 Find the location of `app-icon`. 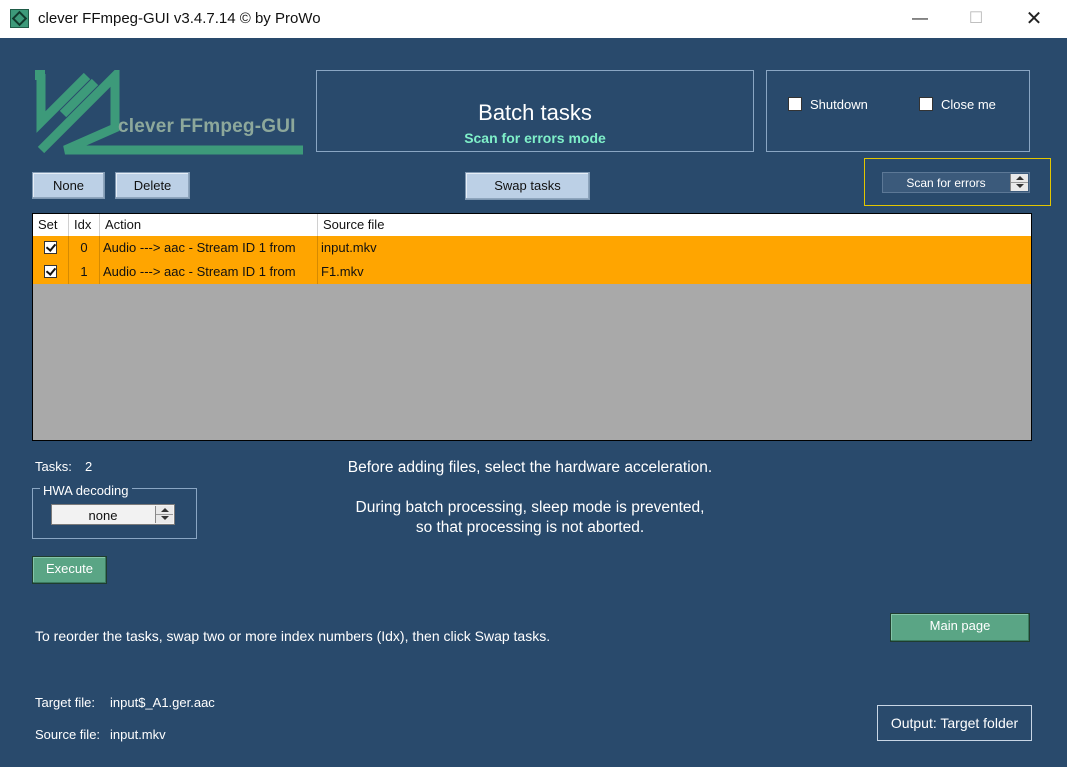

app-icon is located at coordinates (19, 18).